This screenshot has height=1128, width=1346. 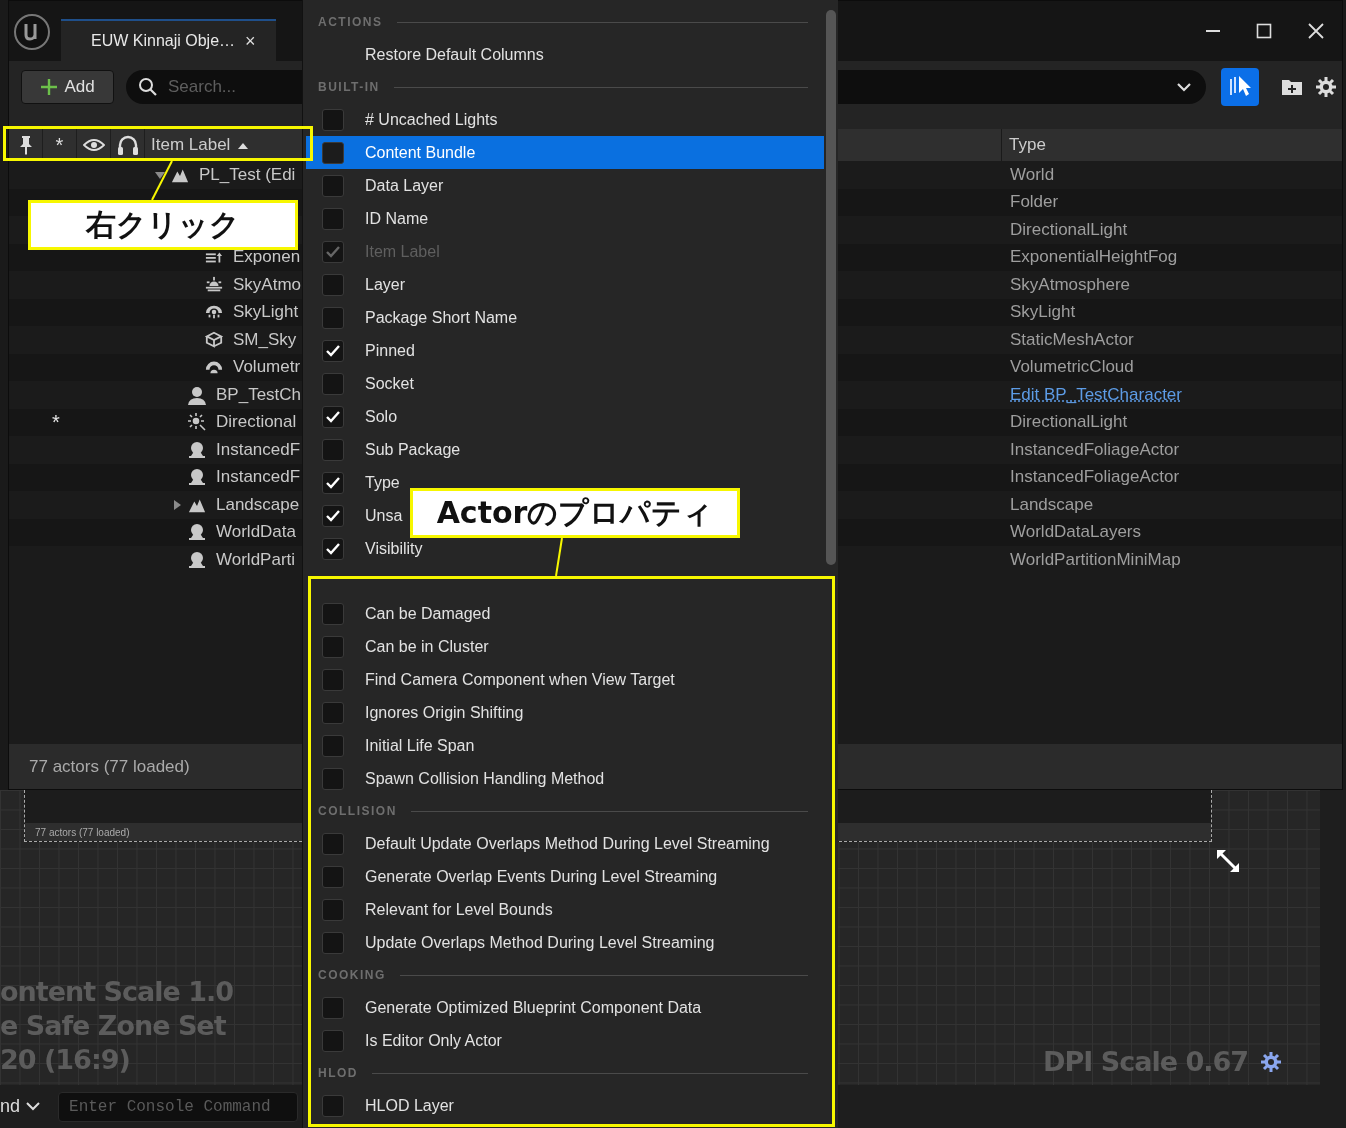 I want to click on menu-item: Can be Damaged, so click(x=400, y=613).